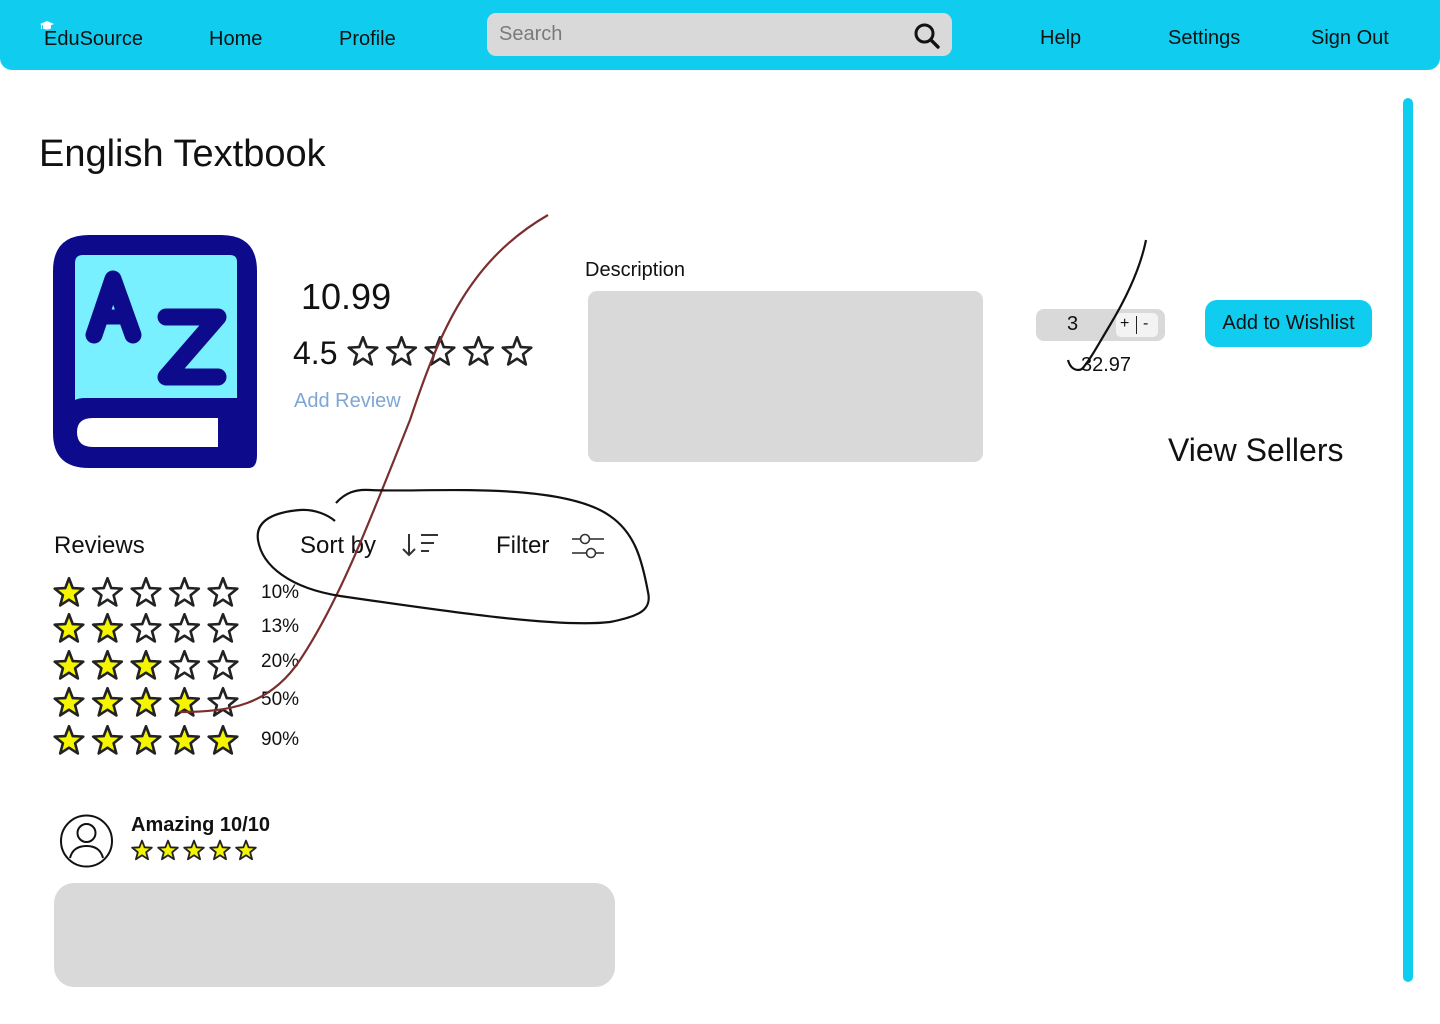 This screenshot has height=1024, width=1440. What do you see at coordinates (522, 546) in the screenshot?
I see `filter-button: Filter` at bounding box center [522, 546].